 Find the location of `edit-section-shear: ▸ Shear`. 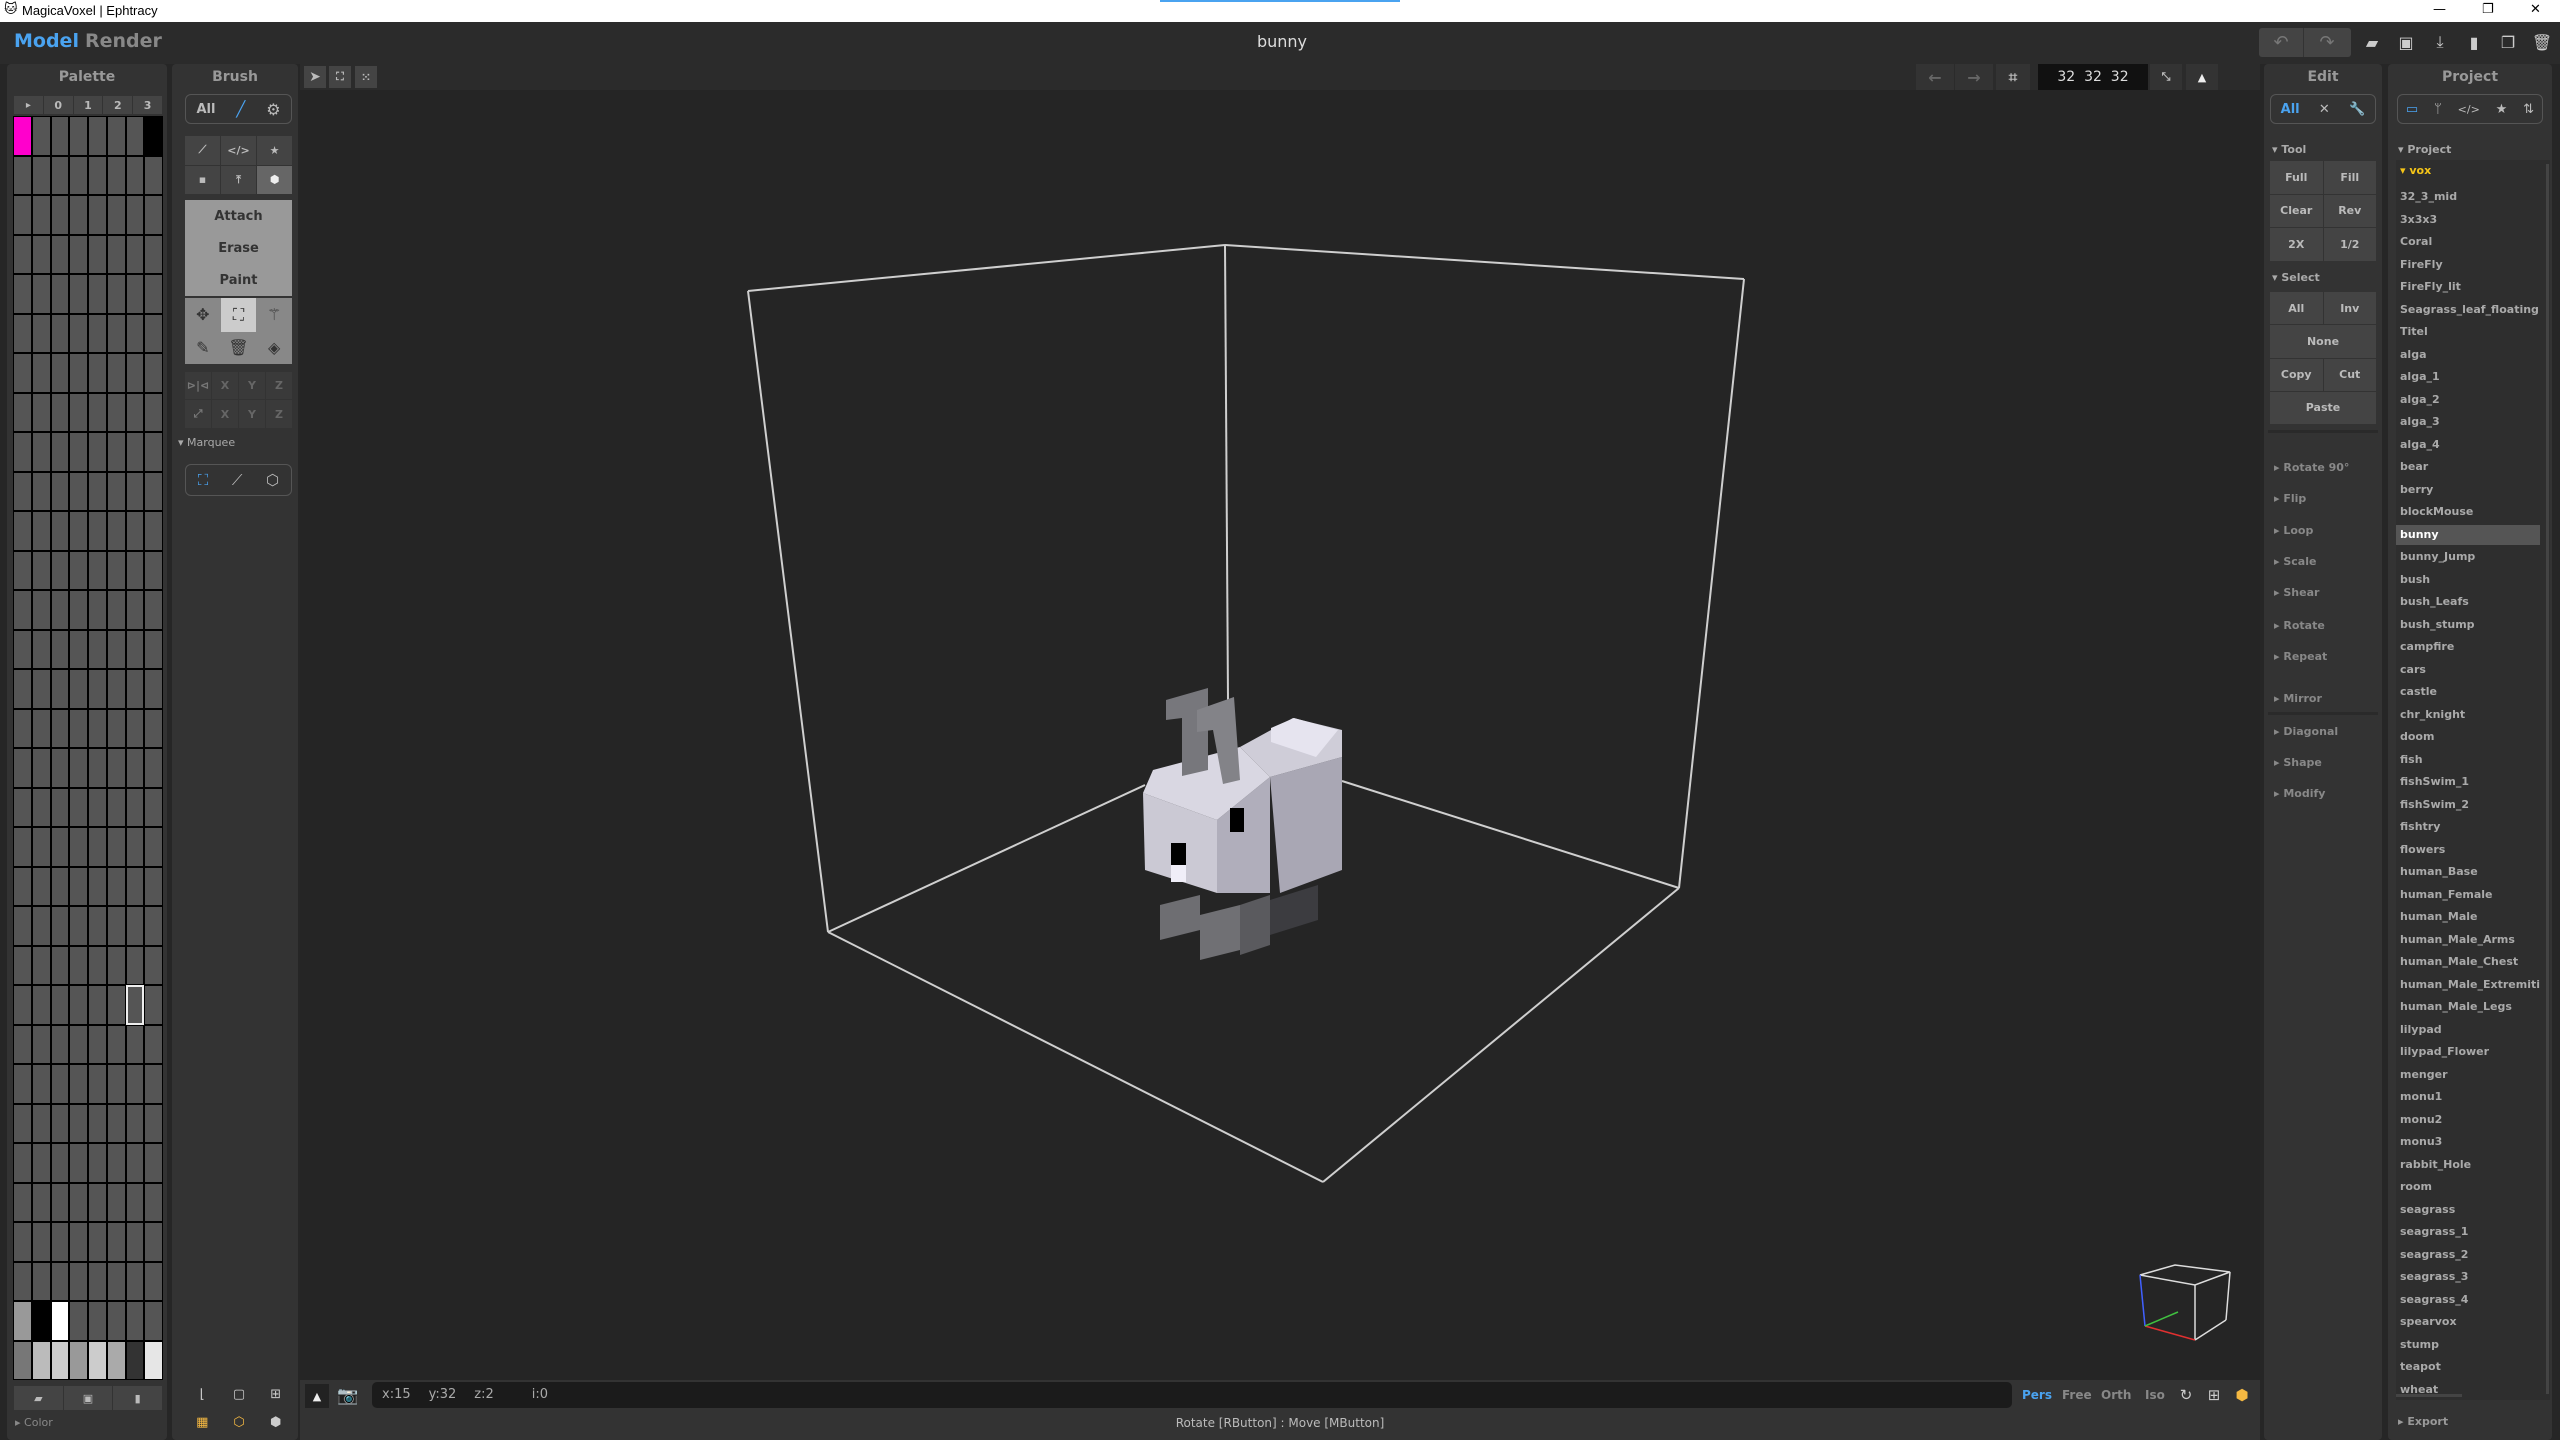

edit-section-shear: ▸ Shear is located at coordinates (2296, 592).